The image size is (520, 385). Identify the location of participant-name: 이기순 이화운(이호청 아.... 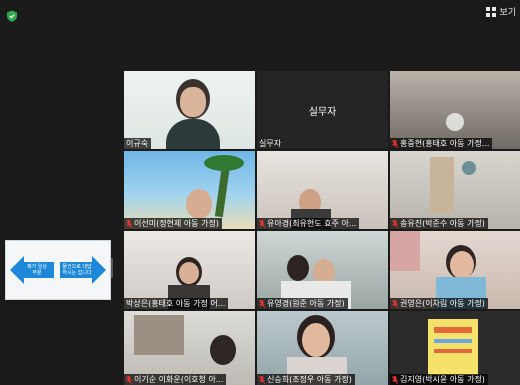
(175, 379).